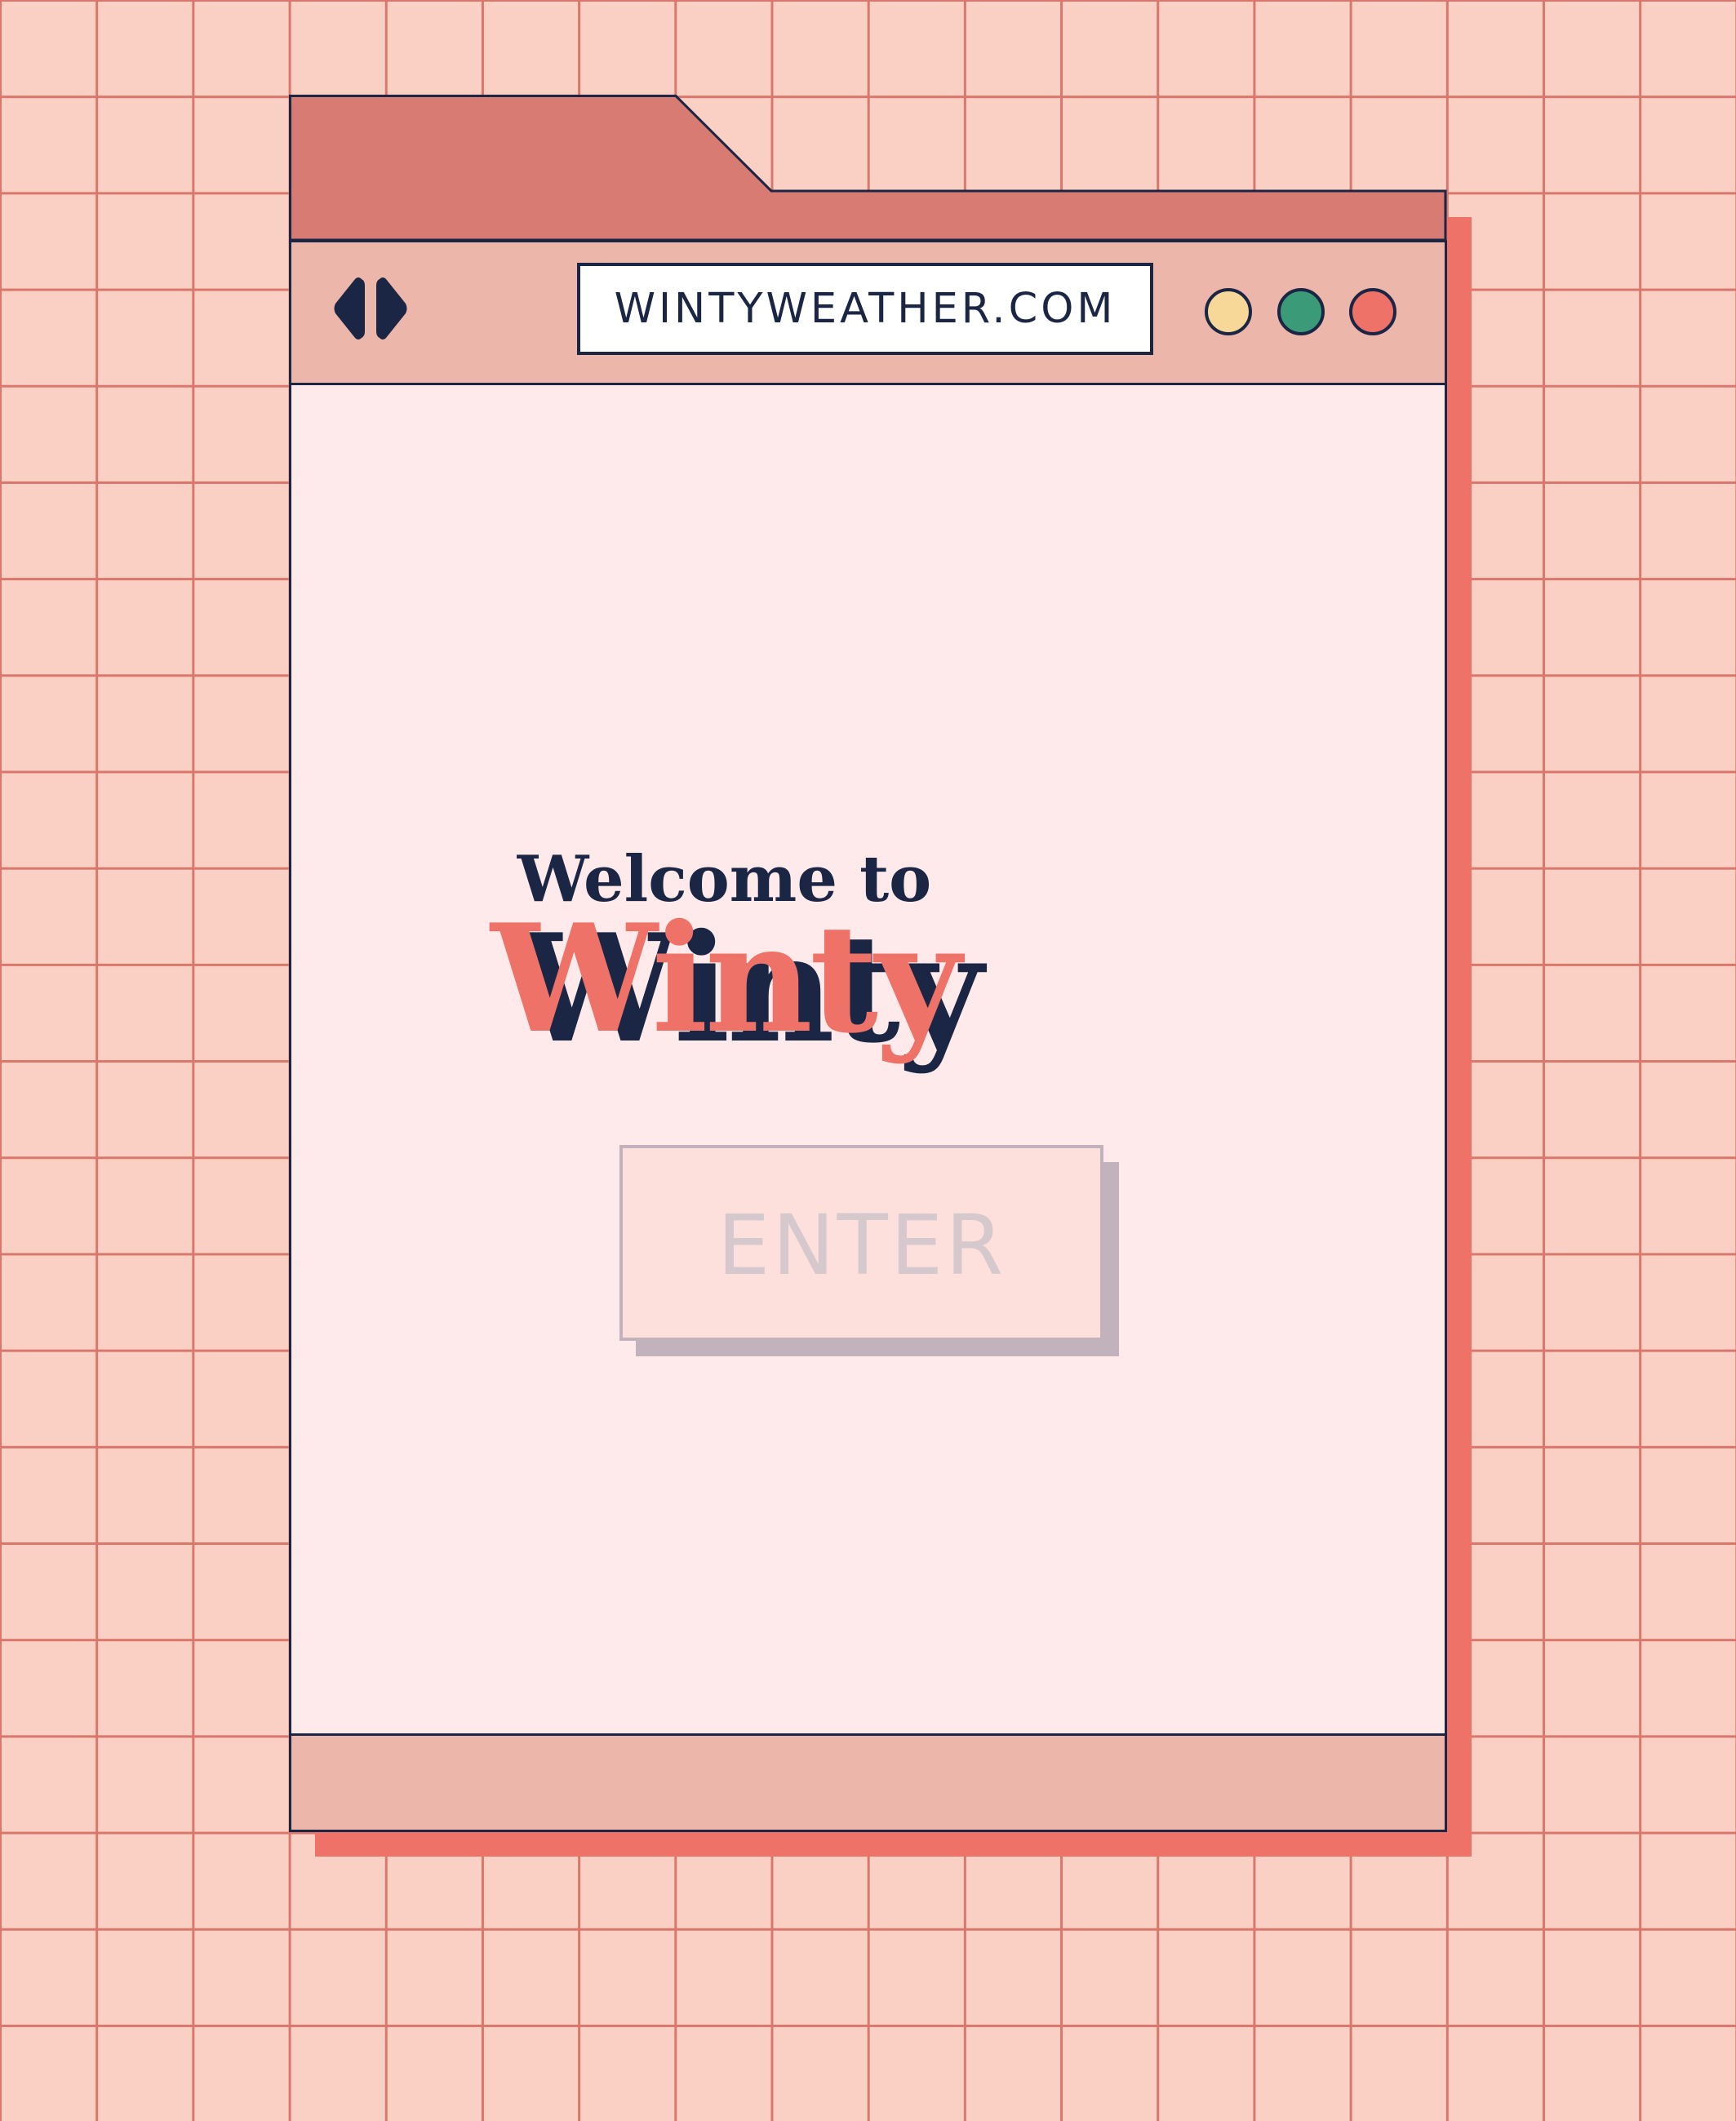 Image resolution: width=1736 pixels, height=2121 pixels. Describe the element at coordinates (1228, 311) in the screenshot. I see `minimize-button` at that location.